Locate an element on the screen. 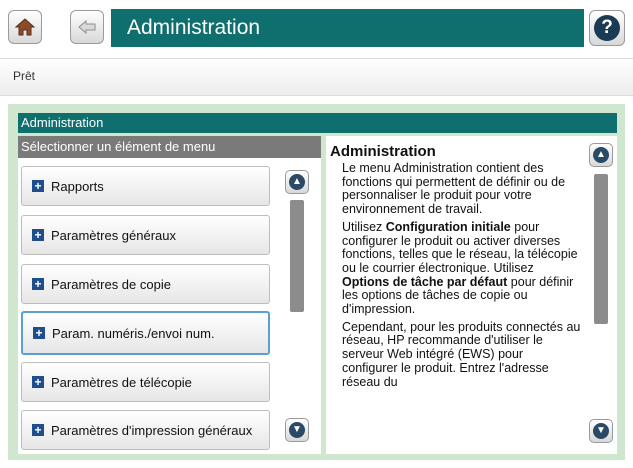 The width and height of the screenshot is (633, 468). menu-item-parametres-copie: + Paramètres de copie is located at coordinates (145, 284).